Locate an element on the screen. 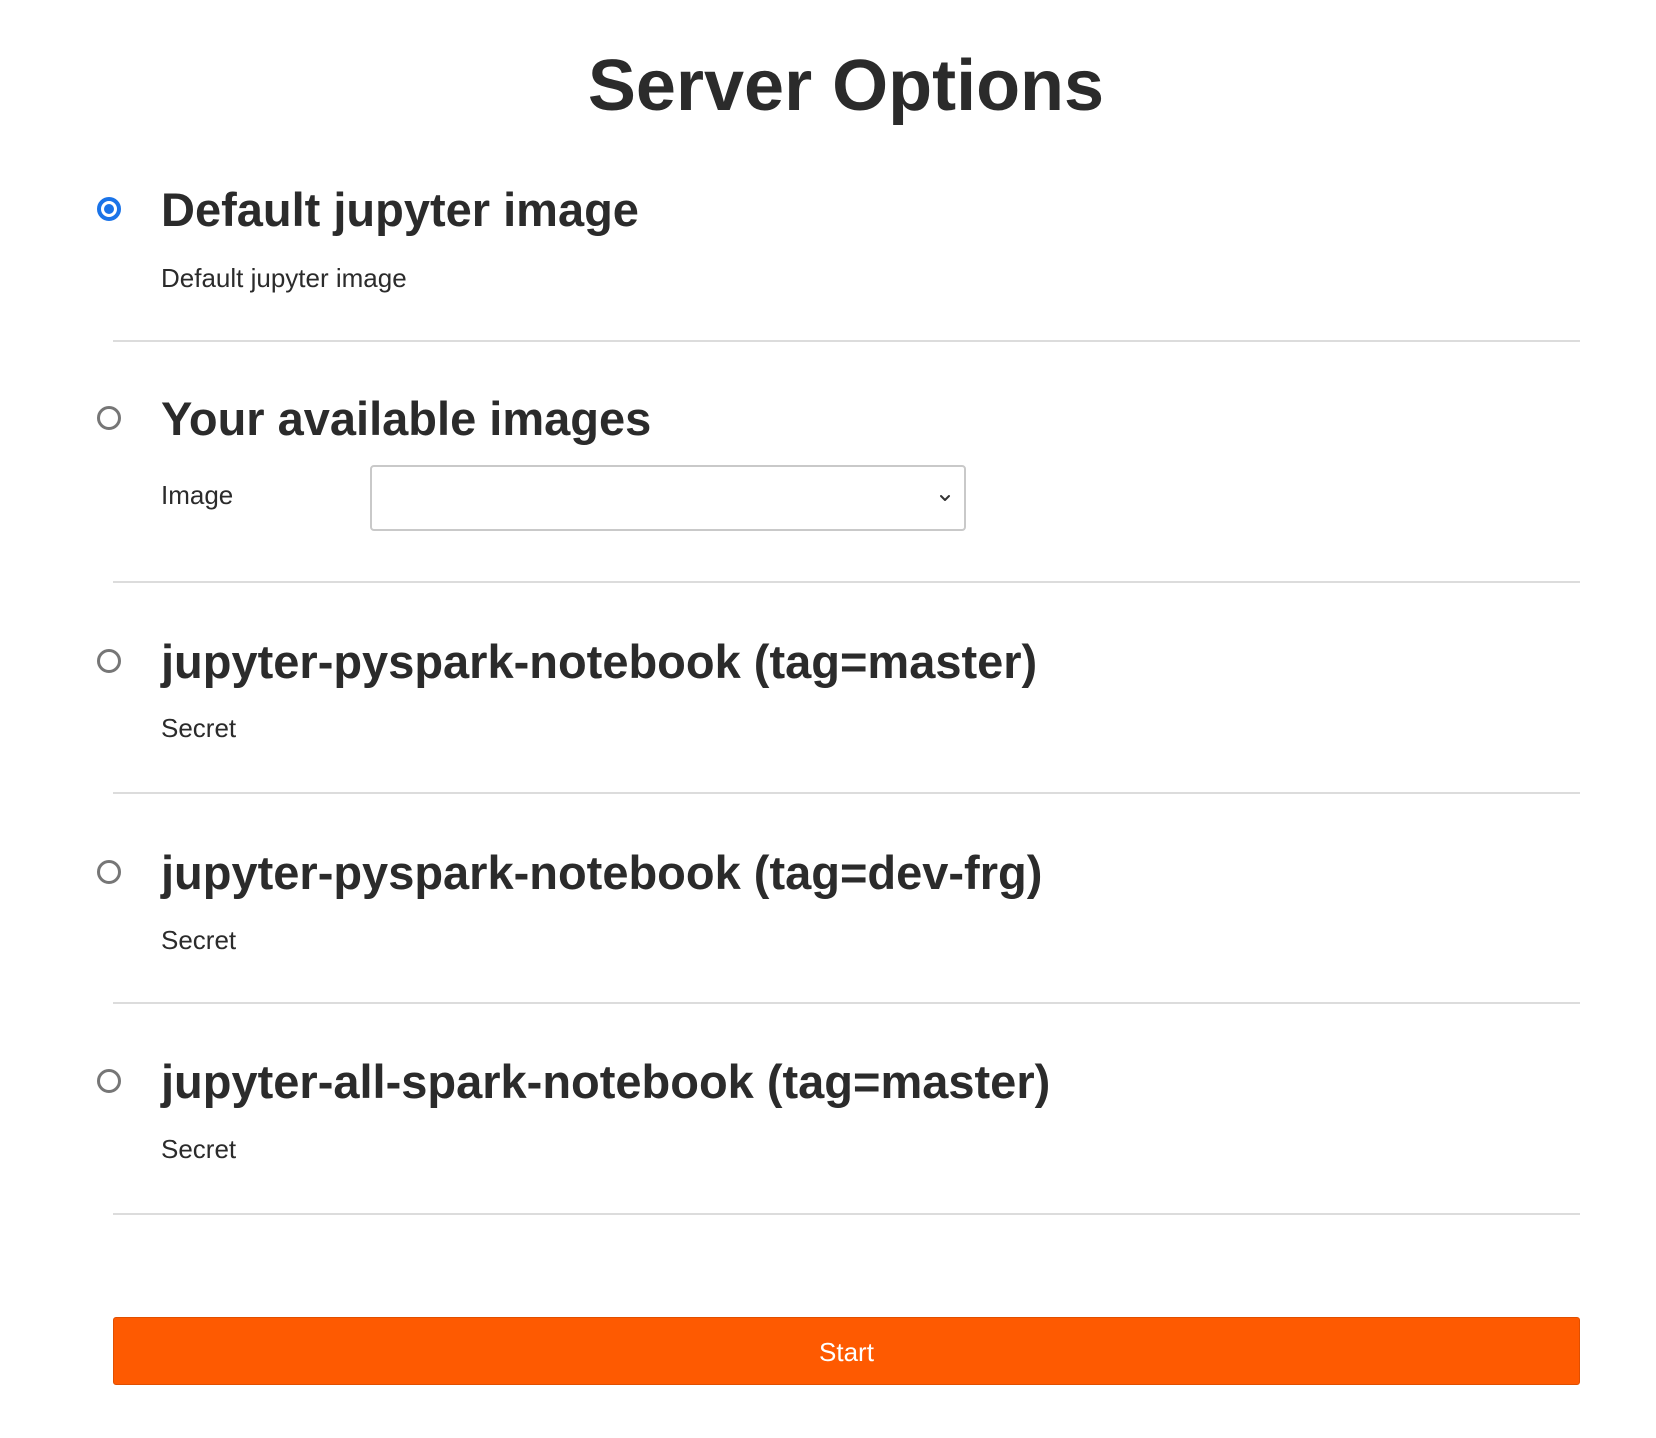 This screenshot has width=1656, height=1438. radio-pyspark-dev-frg is located at coordinates (109, 872).